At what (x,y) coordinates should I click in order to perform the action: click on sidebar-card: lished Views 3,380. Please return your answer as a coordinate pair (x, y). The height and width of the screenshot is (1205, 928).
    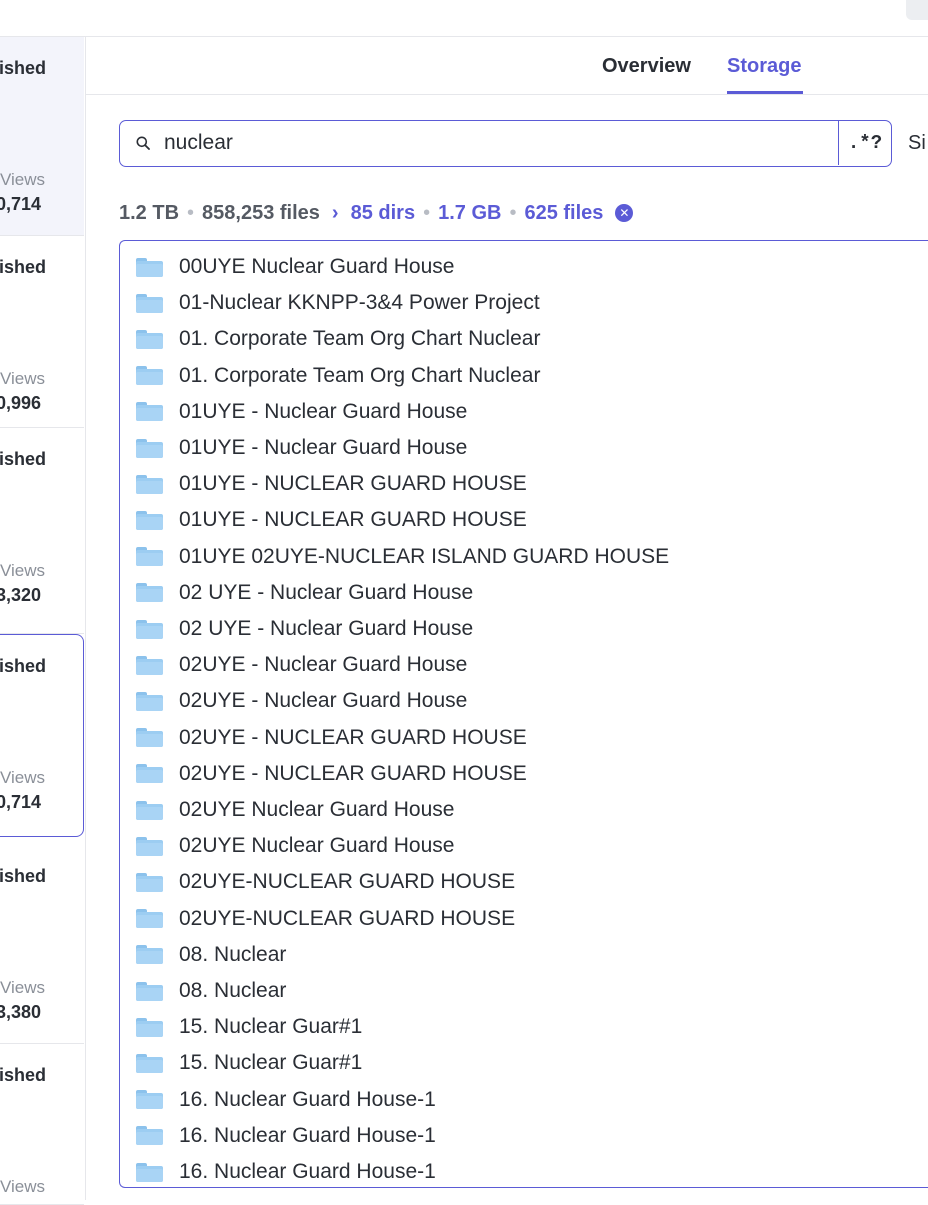
    Looking at the image, I should click on (42, 944).